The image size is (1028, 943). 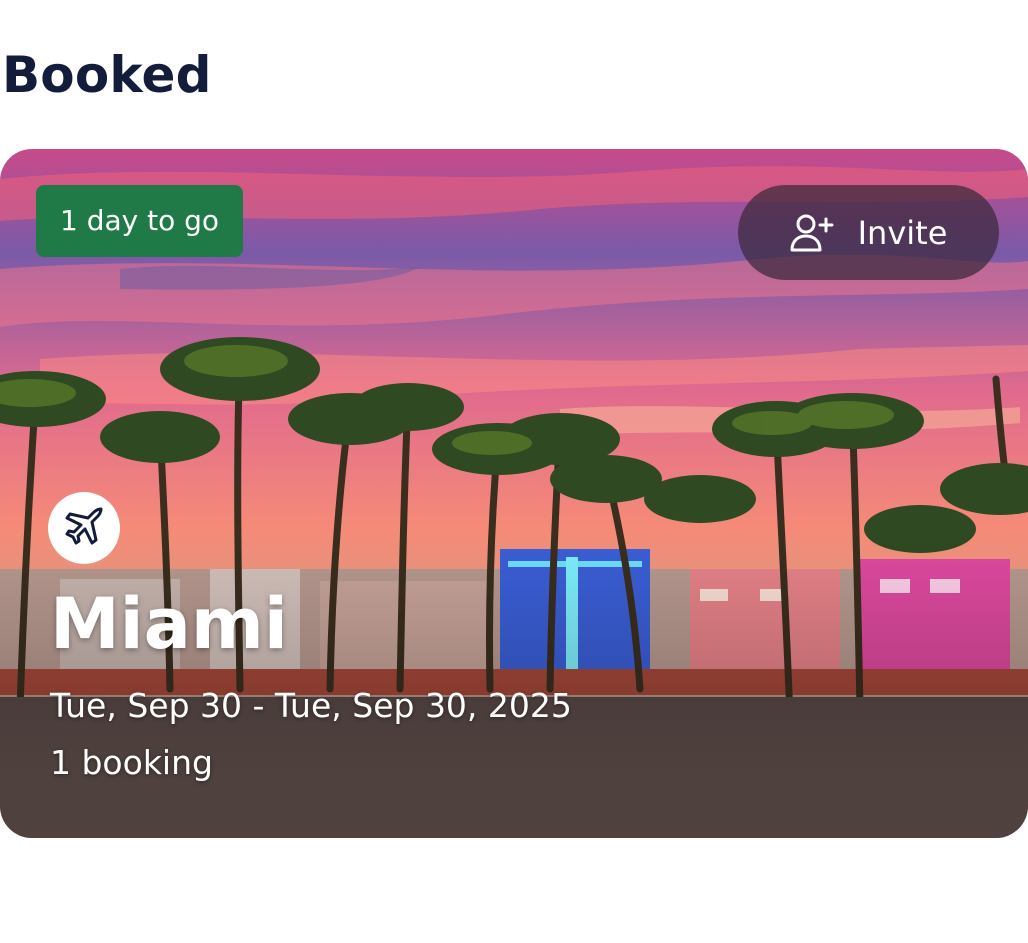 I want to click on trip-type-badge, so click(x=84, y=528).